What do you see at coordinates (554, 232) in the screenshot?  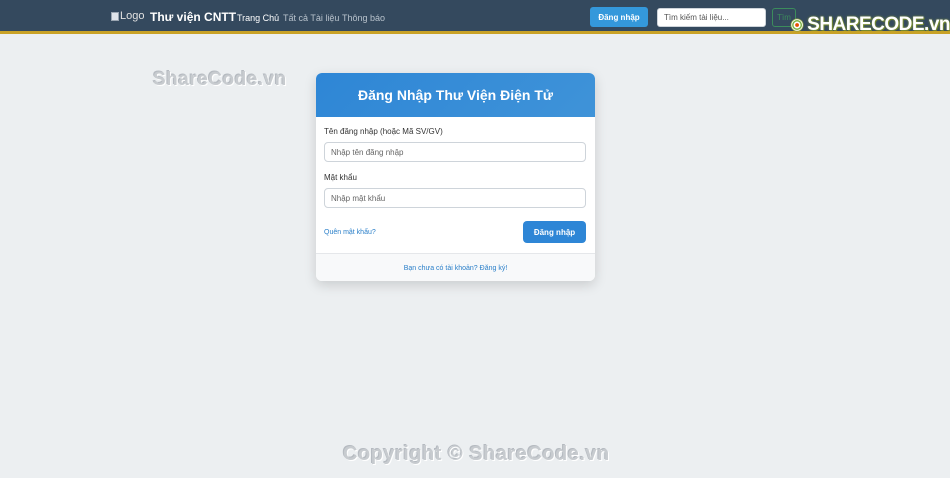 I see `login-submit-button: Đăng nhập` at bounding box center [554, 232].